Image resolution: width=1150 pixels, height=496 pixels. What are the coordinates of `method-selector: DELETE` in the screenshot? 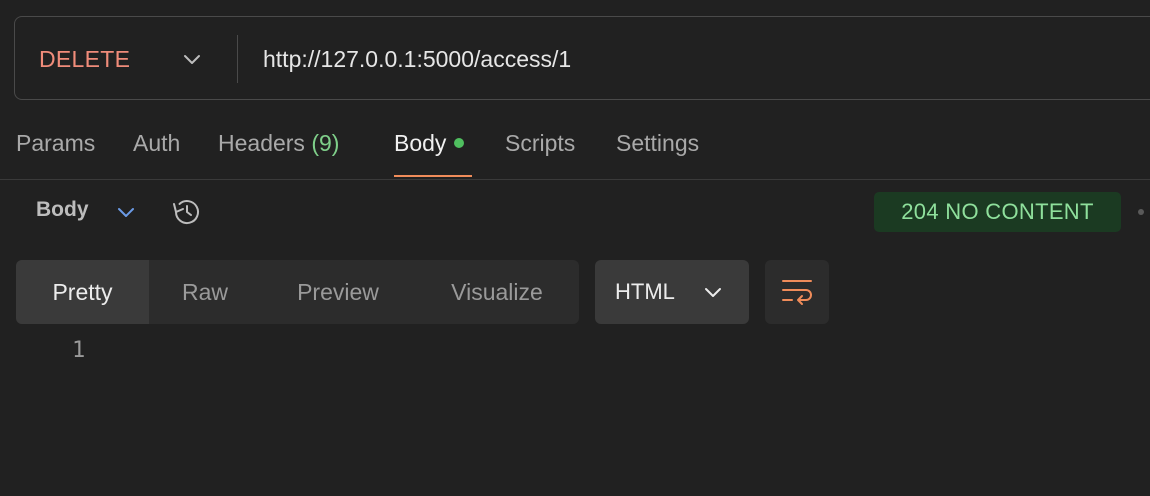 It's located at (84, 59).